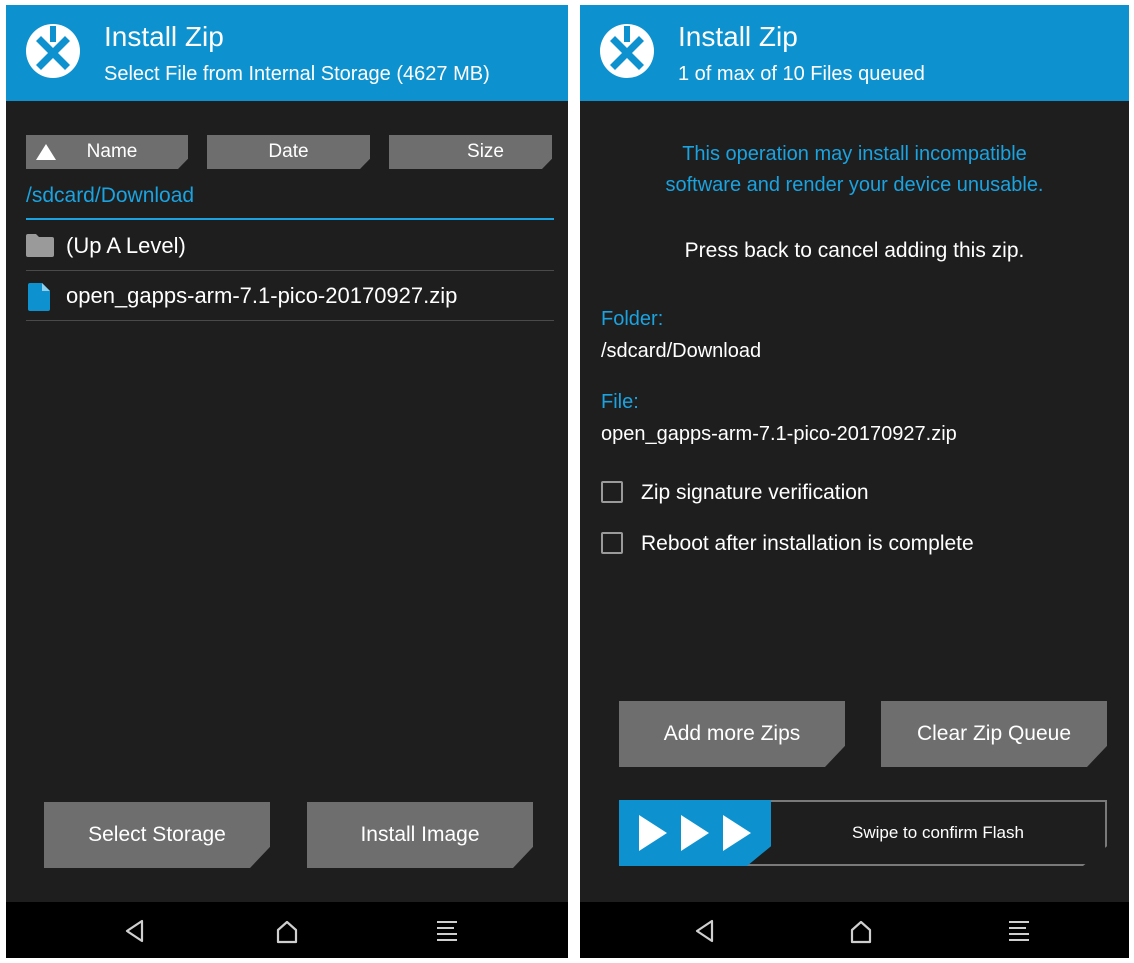 The width and height of the screenshot is (1134, 963). I want to click on swipe-handle, so click(695, 833).